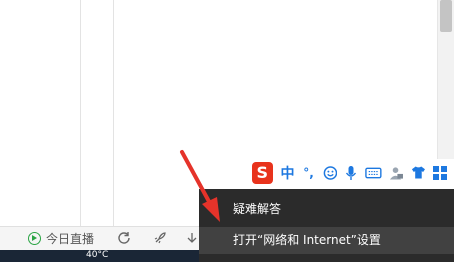  Describe the element at coordinates (97, 255) in the screenshot. I see `weather-temperature: 40°C` at that location.